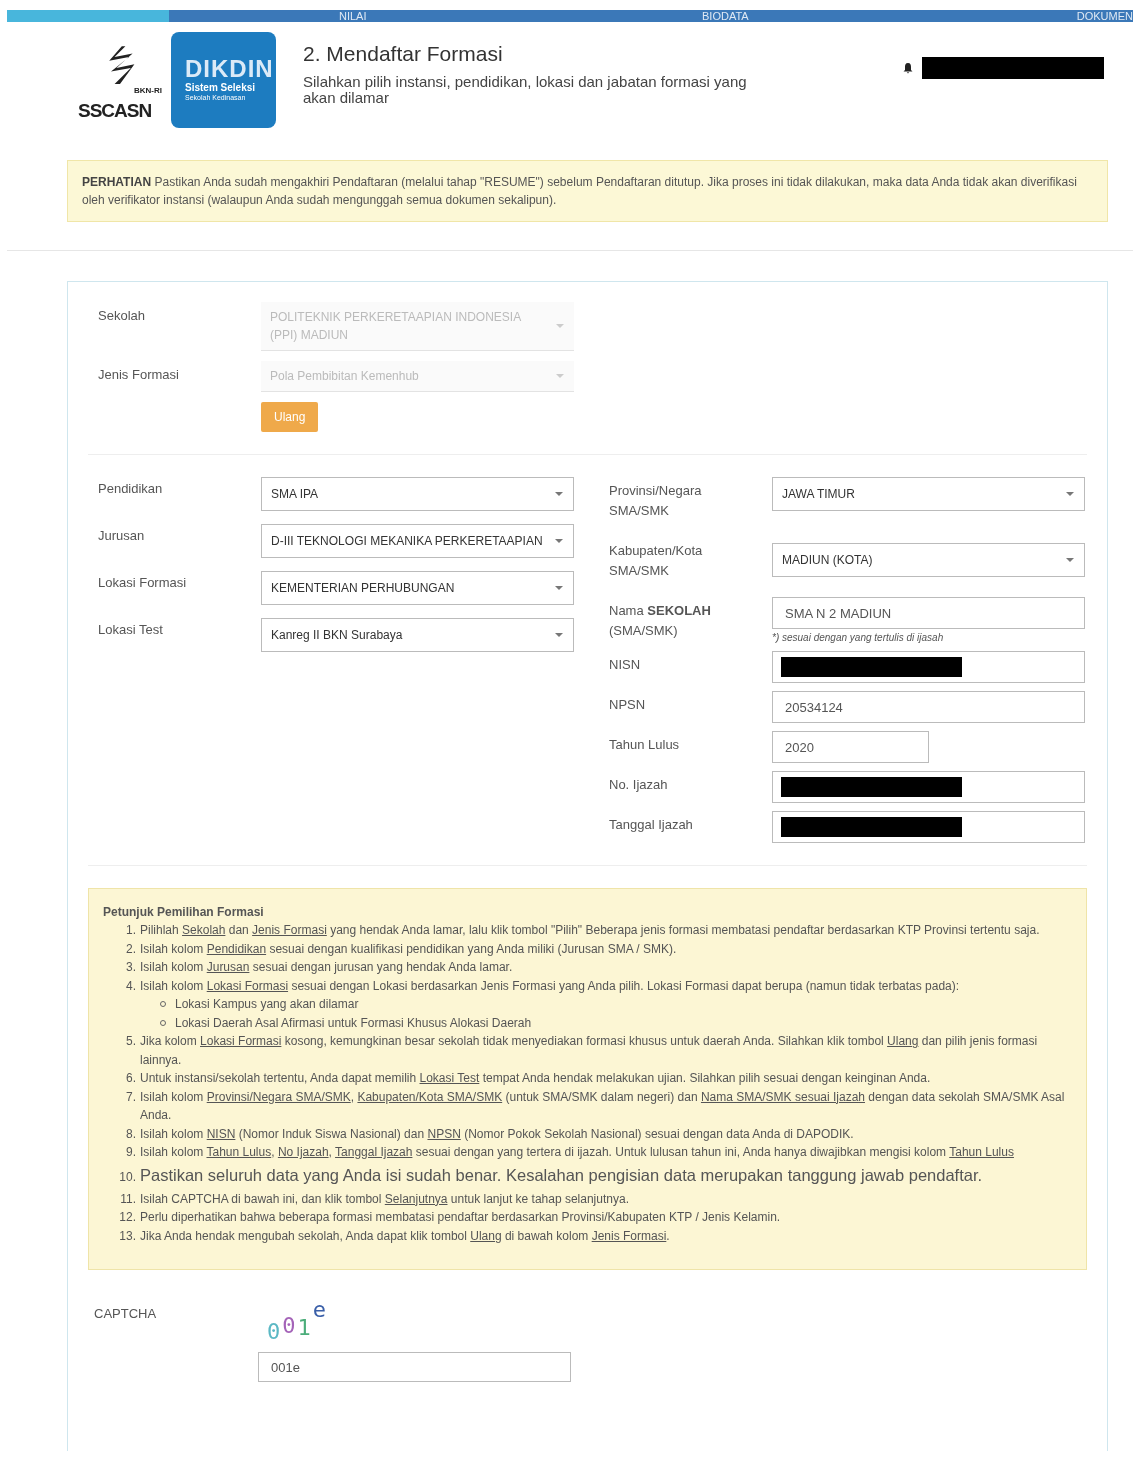 The width and height of the screenshot is (1133, 1457). Describe the element at coordinates (656, 561) in the screenshot. I see `field-label: Kabupaten/Kota SMA/SMK` at that location.